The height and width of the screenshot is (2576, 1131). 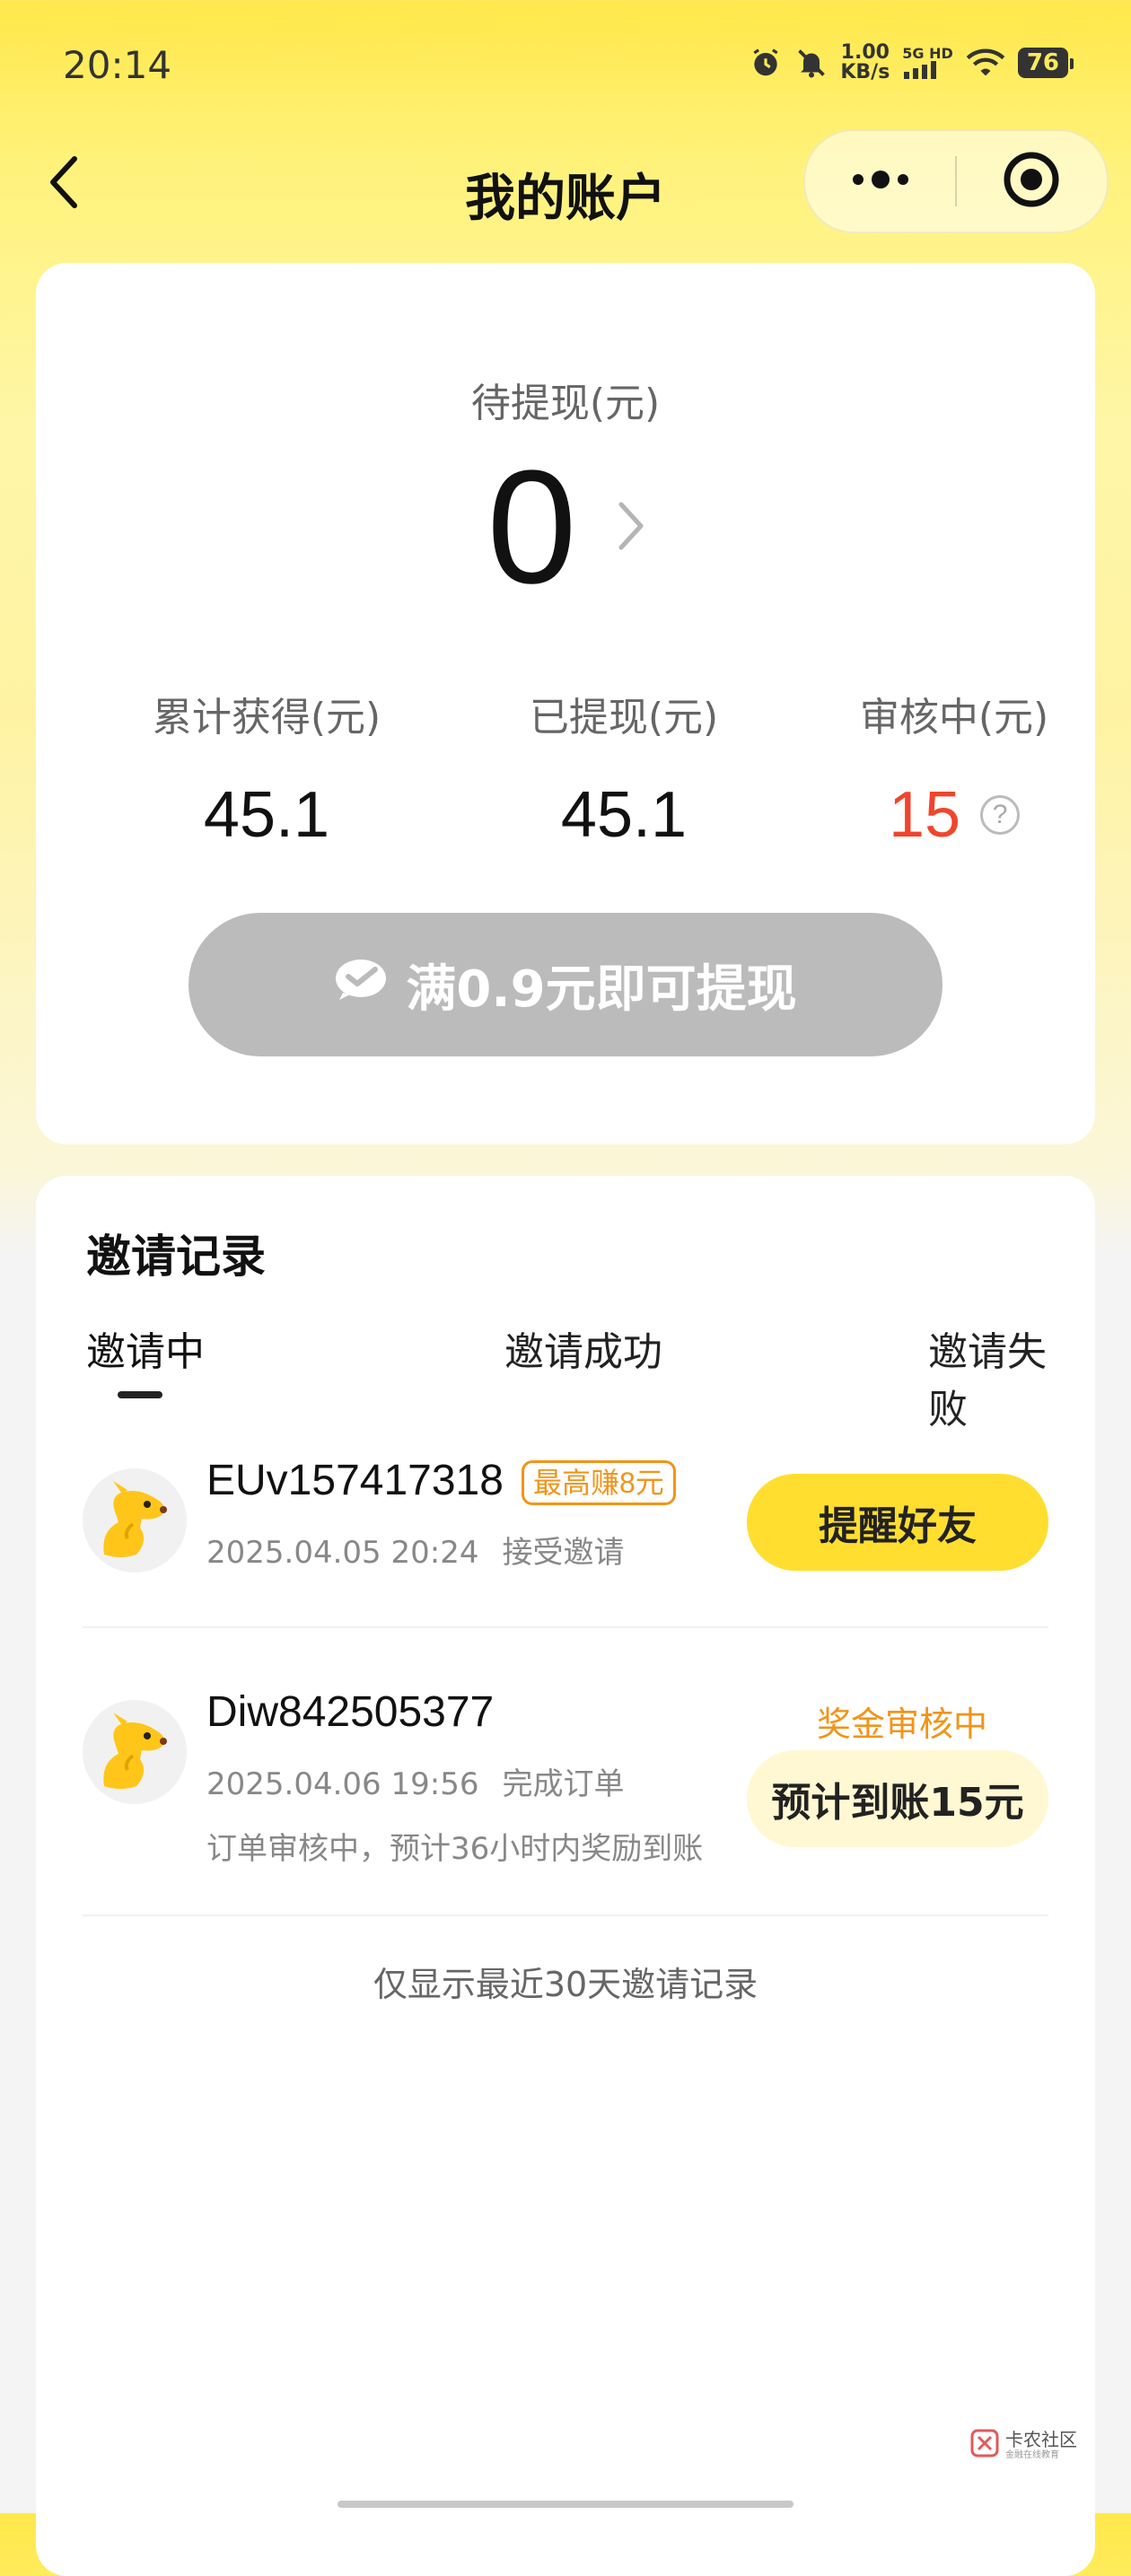 I want to click on stat-withdrawn: 已提现(元) 45.1, so click(x=623, y=768).